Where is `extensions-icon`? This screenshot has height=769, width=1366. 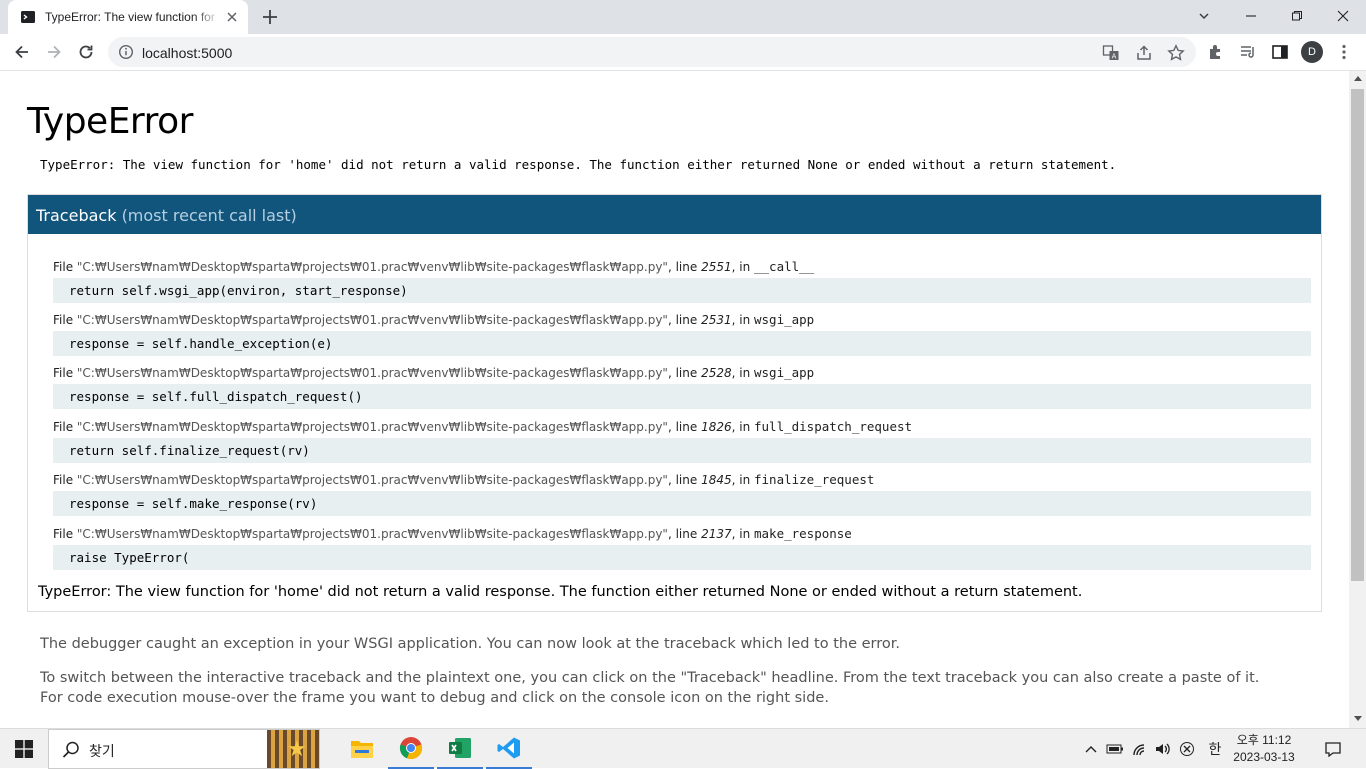
extensions-icon is located at coordinates (1216, 52).